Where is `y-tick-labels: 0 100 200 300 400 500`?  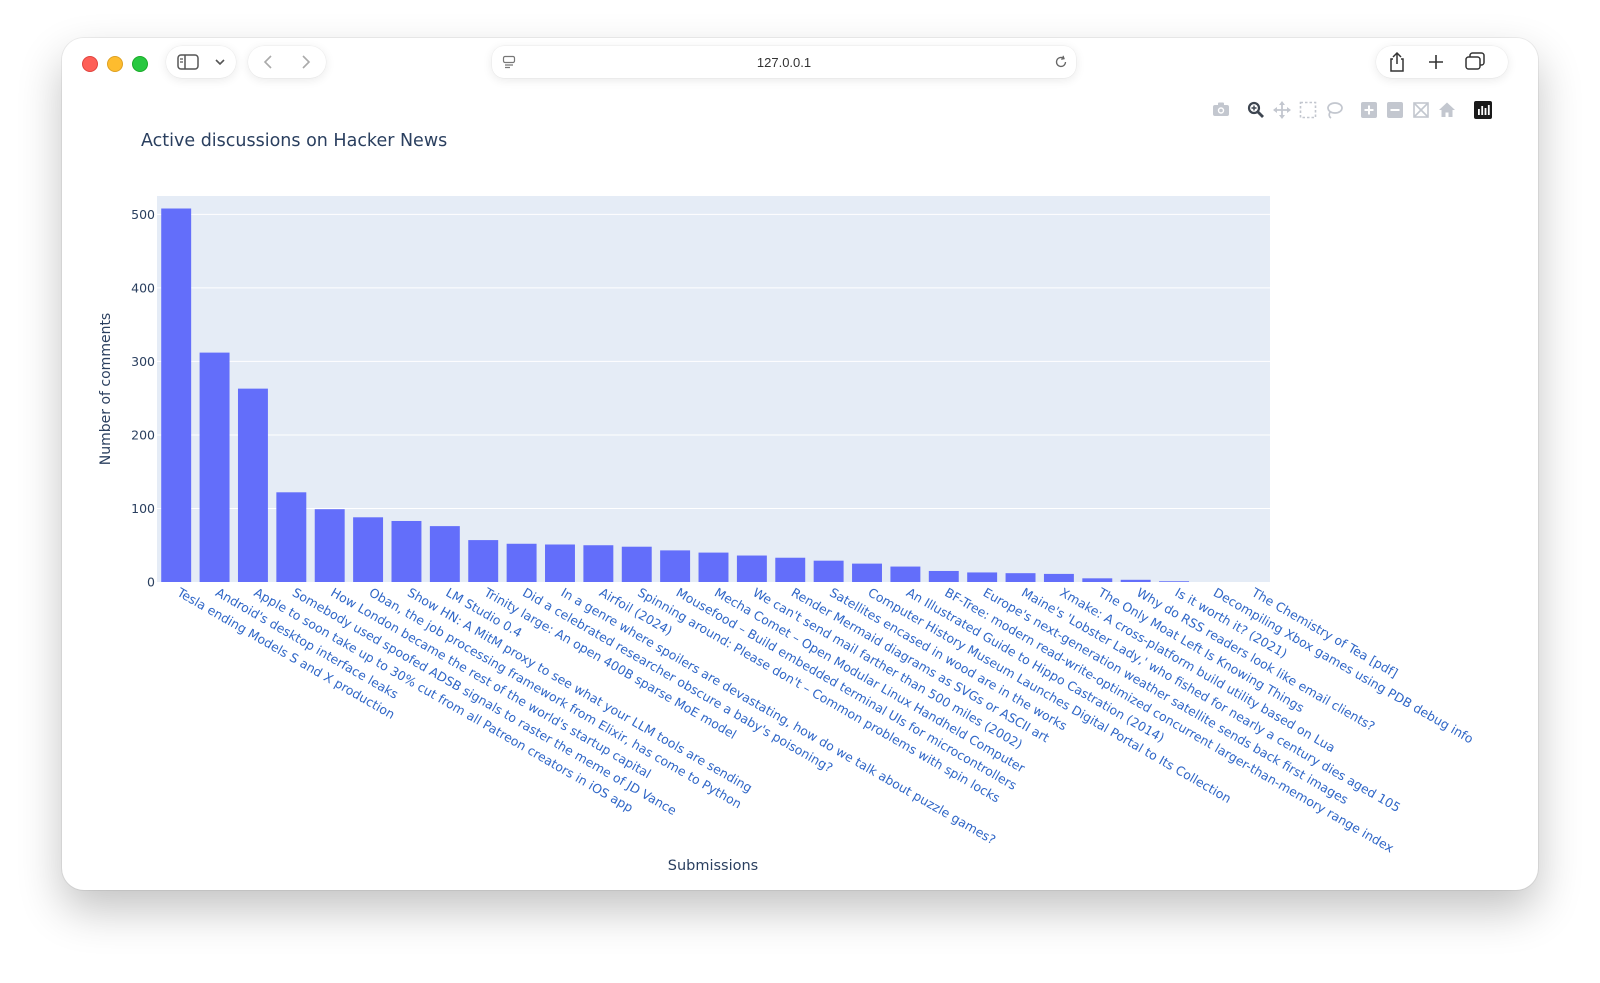 y-tick-labels: 0 100 200 300 400 500 is located at coordinates (143, 398).